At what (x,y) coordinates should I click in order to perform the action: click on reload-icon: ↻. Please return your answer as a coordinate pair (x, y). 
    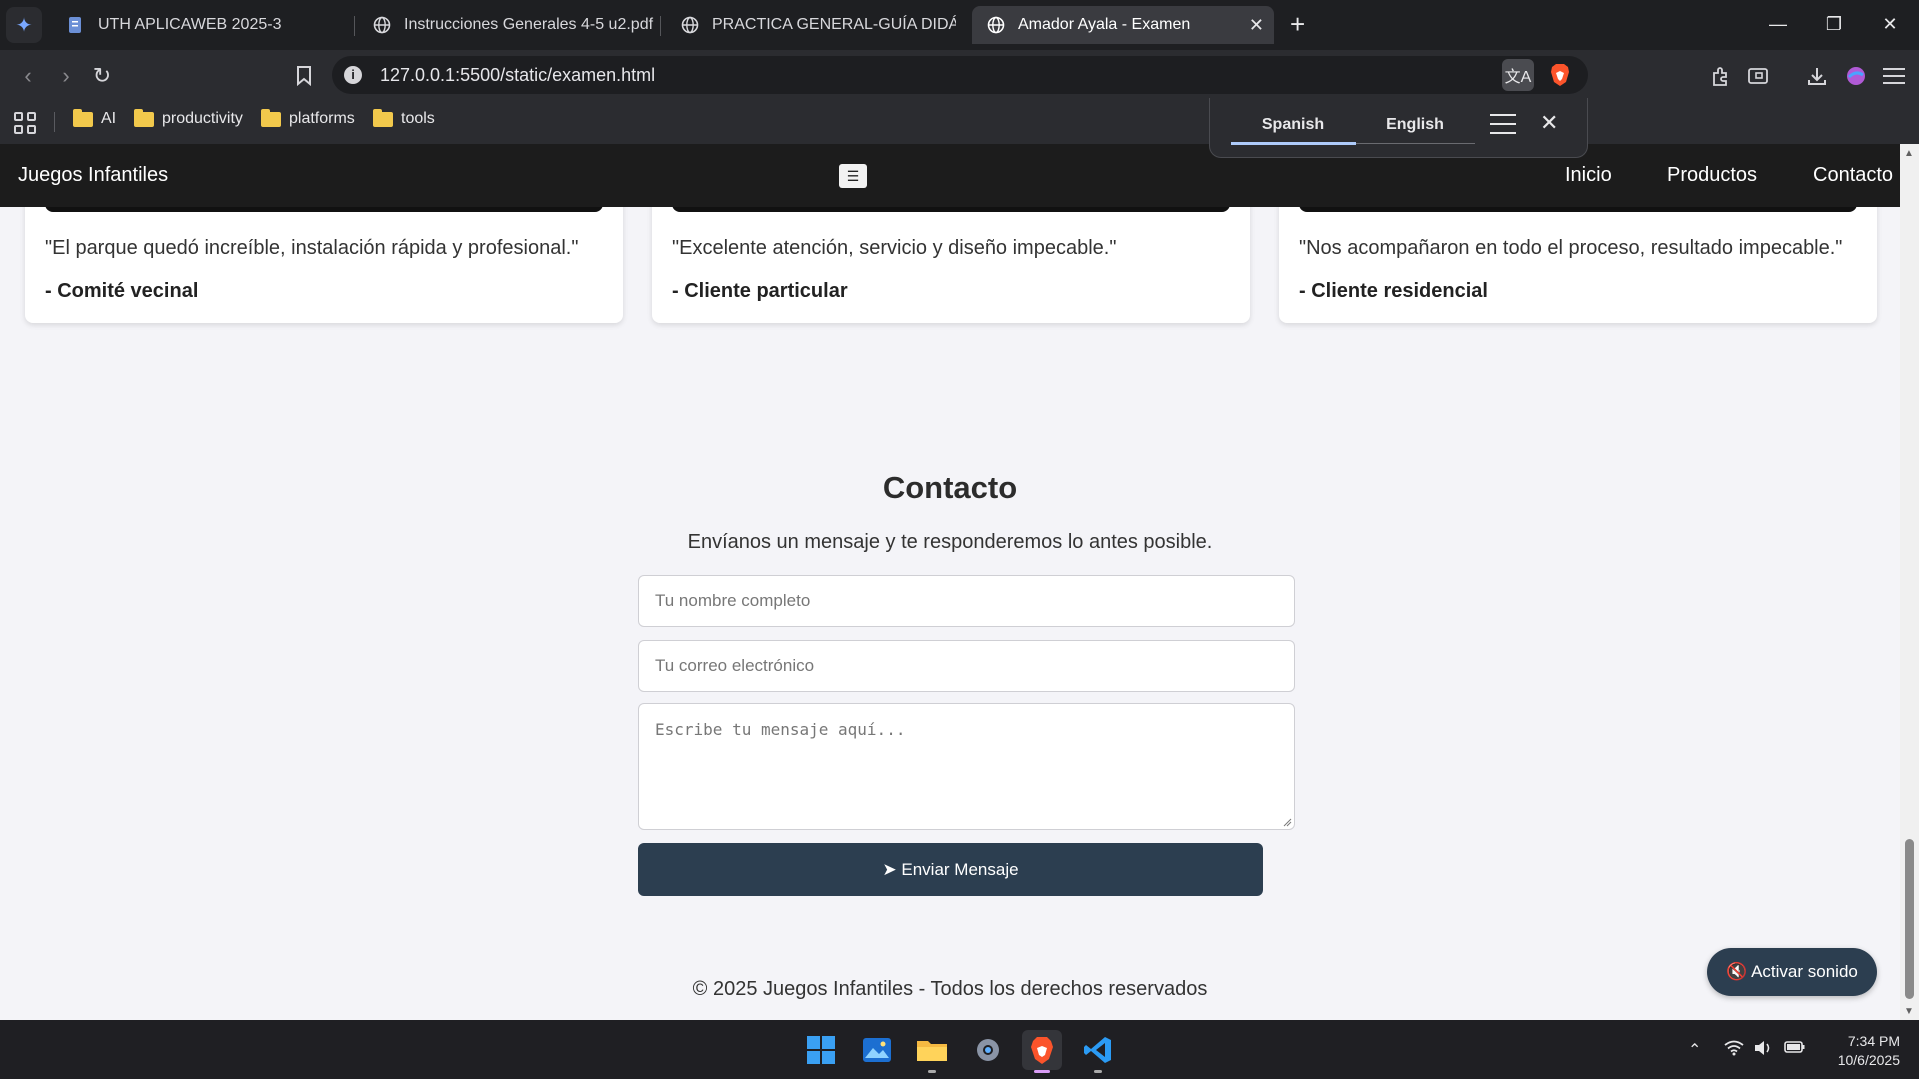
    Looking at the image, I should click on (102, 76).